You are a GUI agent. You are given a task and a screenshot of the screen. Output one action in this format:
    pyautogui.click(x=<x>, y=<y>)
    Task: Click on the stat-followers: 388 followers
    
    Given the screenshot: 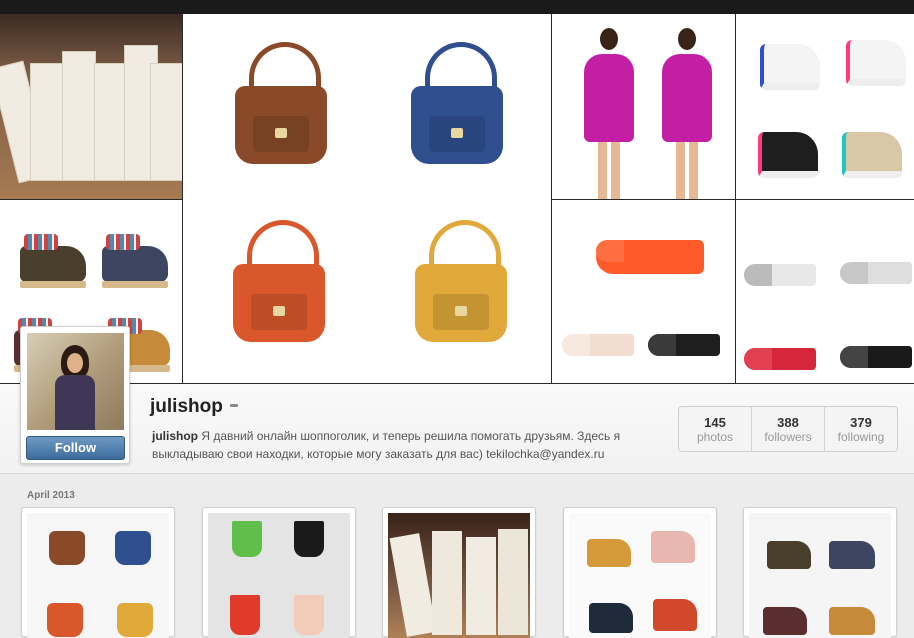 What is the action you would take?
    pyautogui.click(x=788, y=429)
    